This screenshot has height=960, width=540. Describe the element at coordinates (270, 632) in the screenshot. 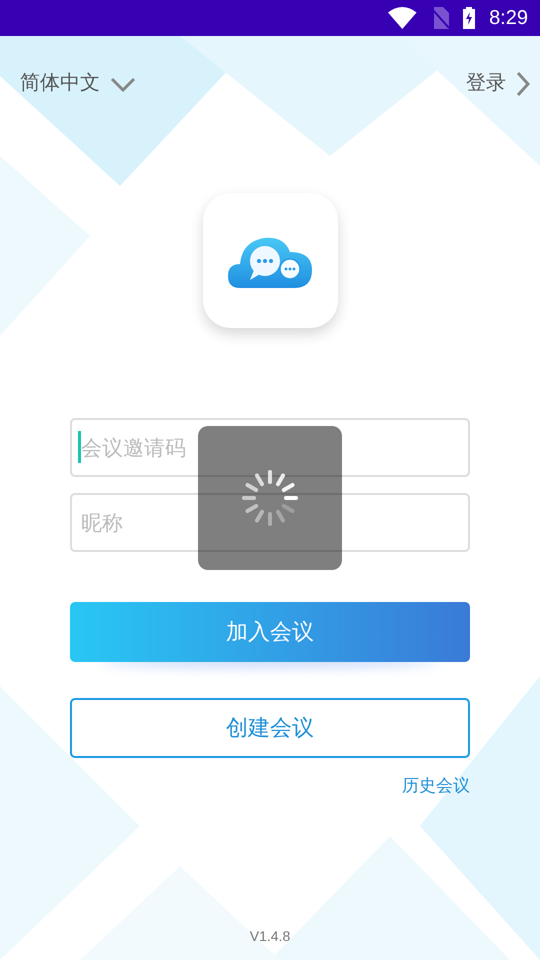

I see `join-button: 加入会议` at that location.